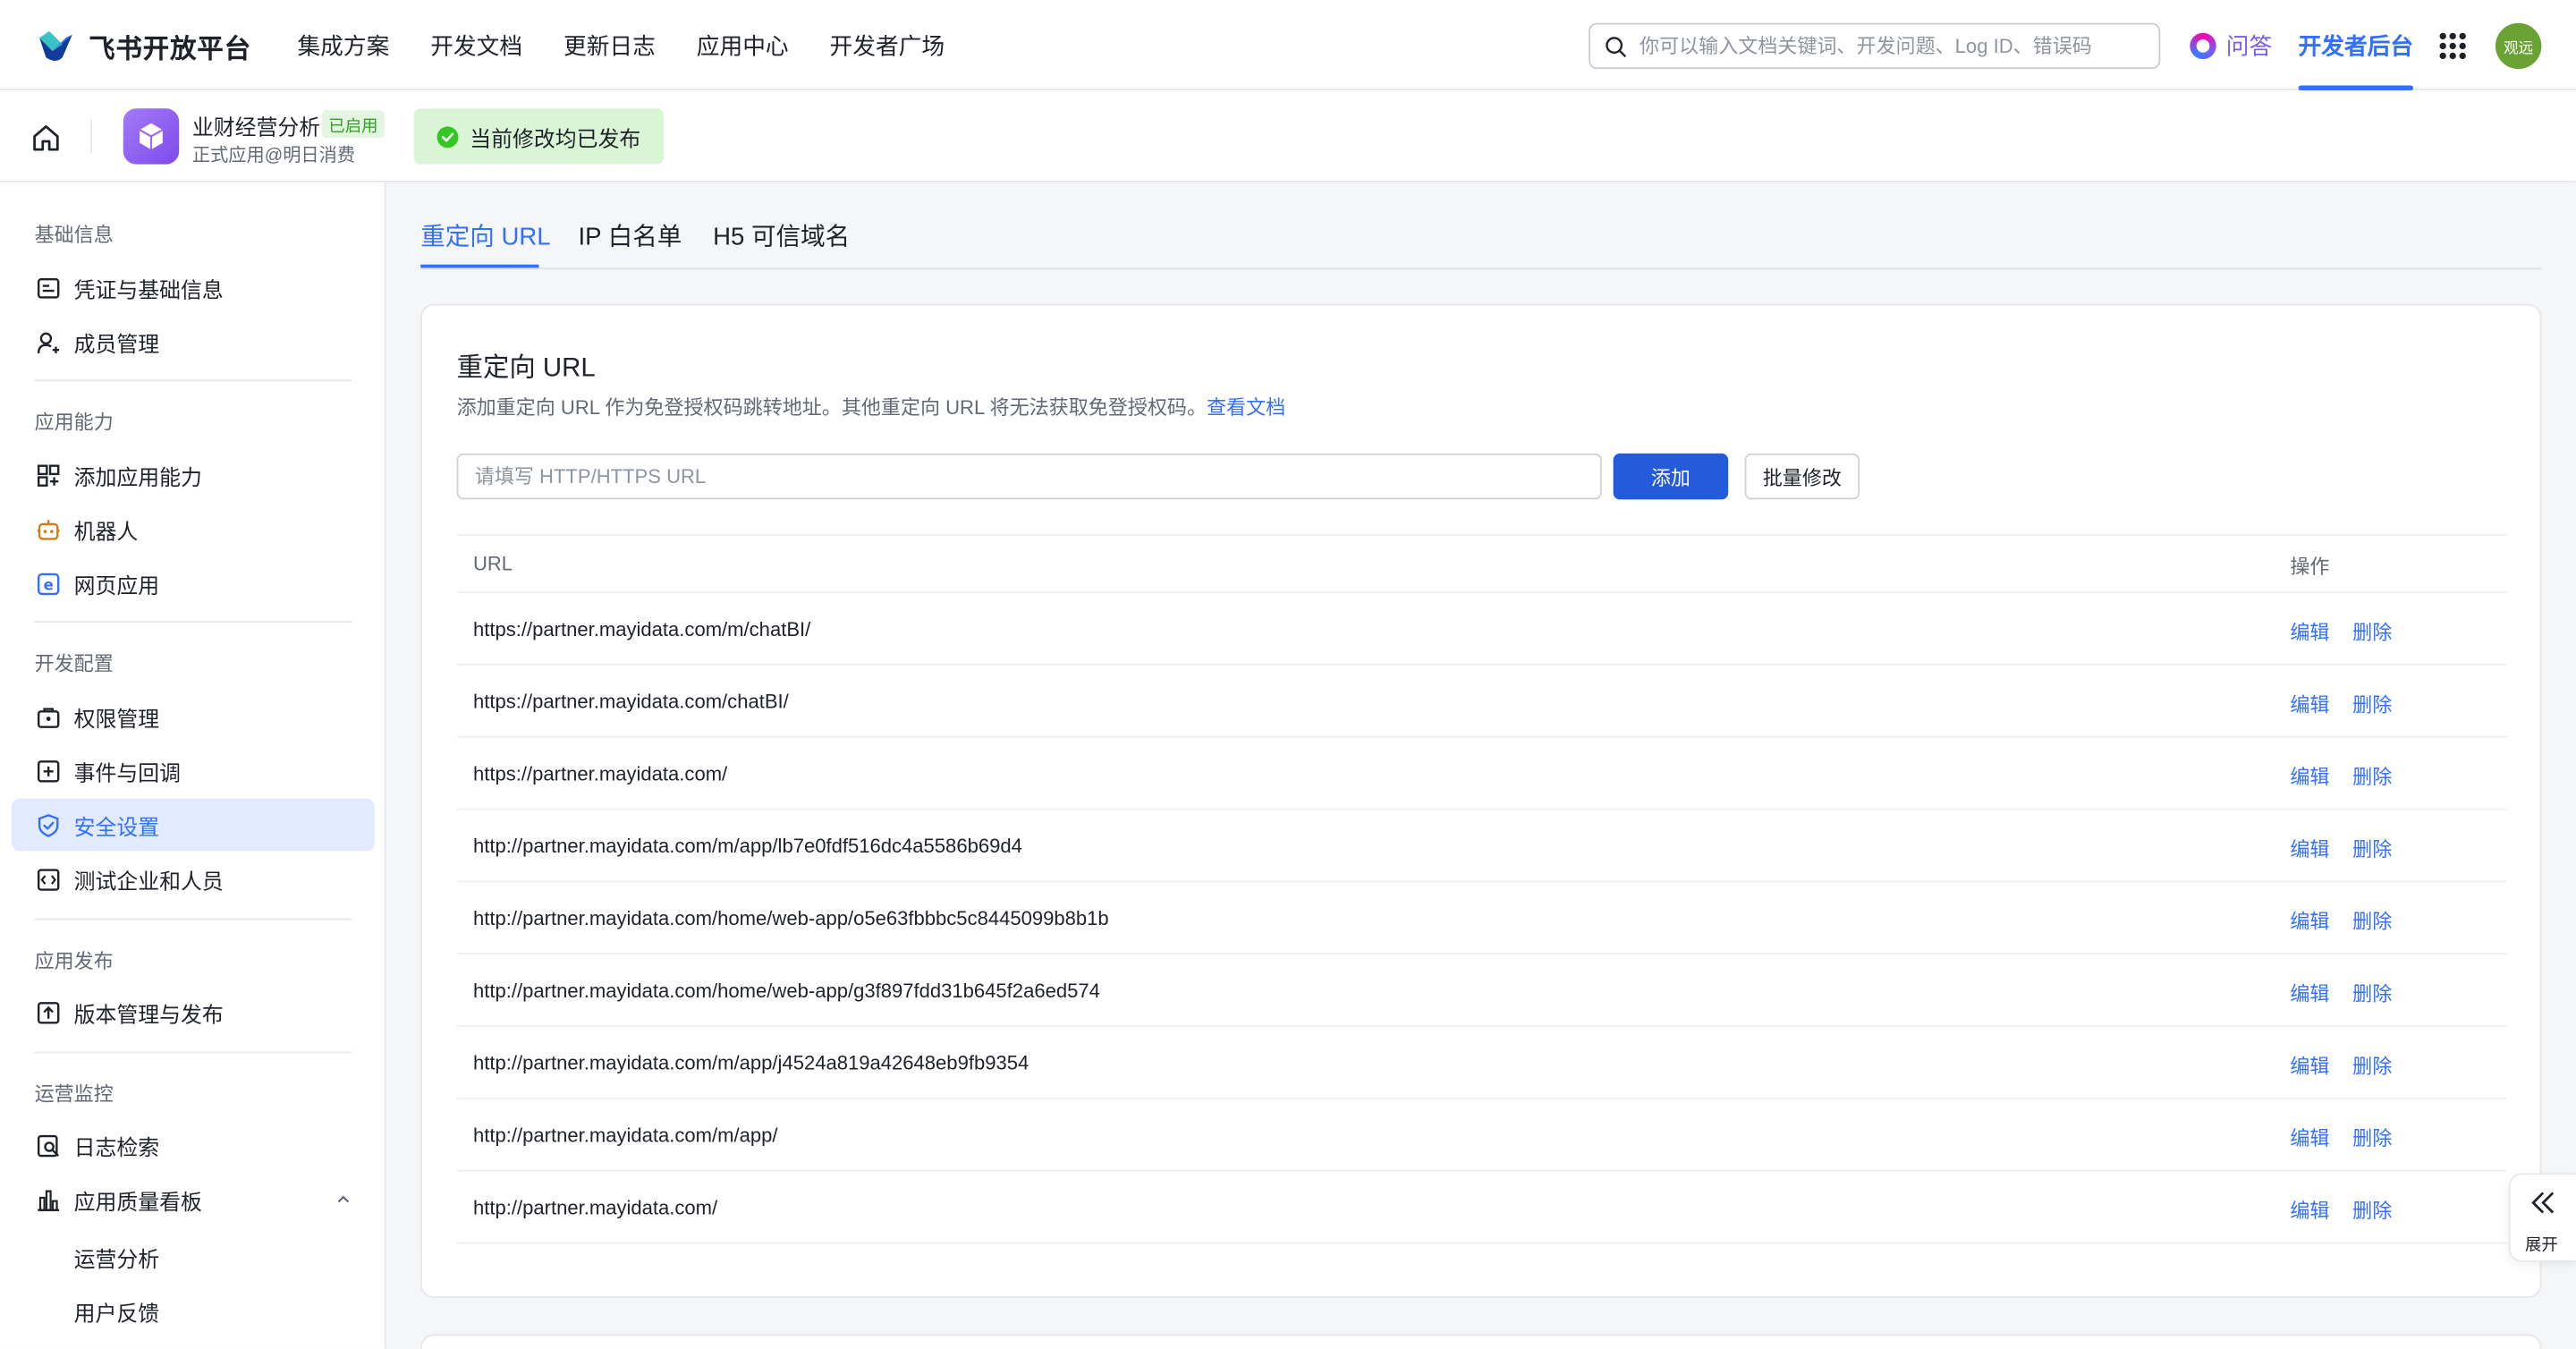 This screenshot has height=1349, width=2576. Describe the element at coordinates (1802, 476) in the screenshot. I see `batch-edit-button: 批量修改` at that location.